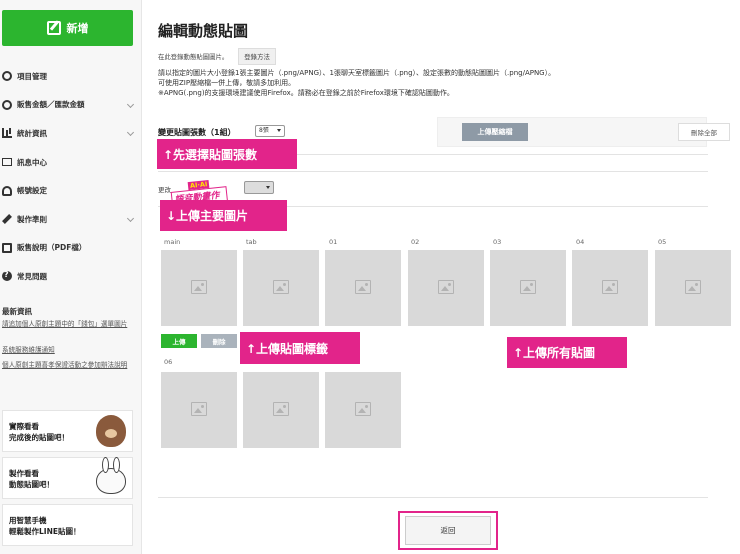  Describe the element at coordinates (31, 484) in the screenshot. I see `promo-line: 動態貼圖吧！` at that location.